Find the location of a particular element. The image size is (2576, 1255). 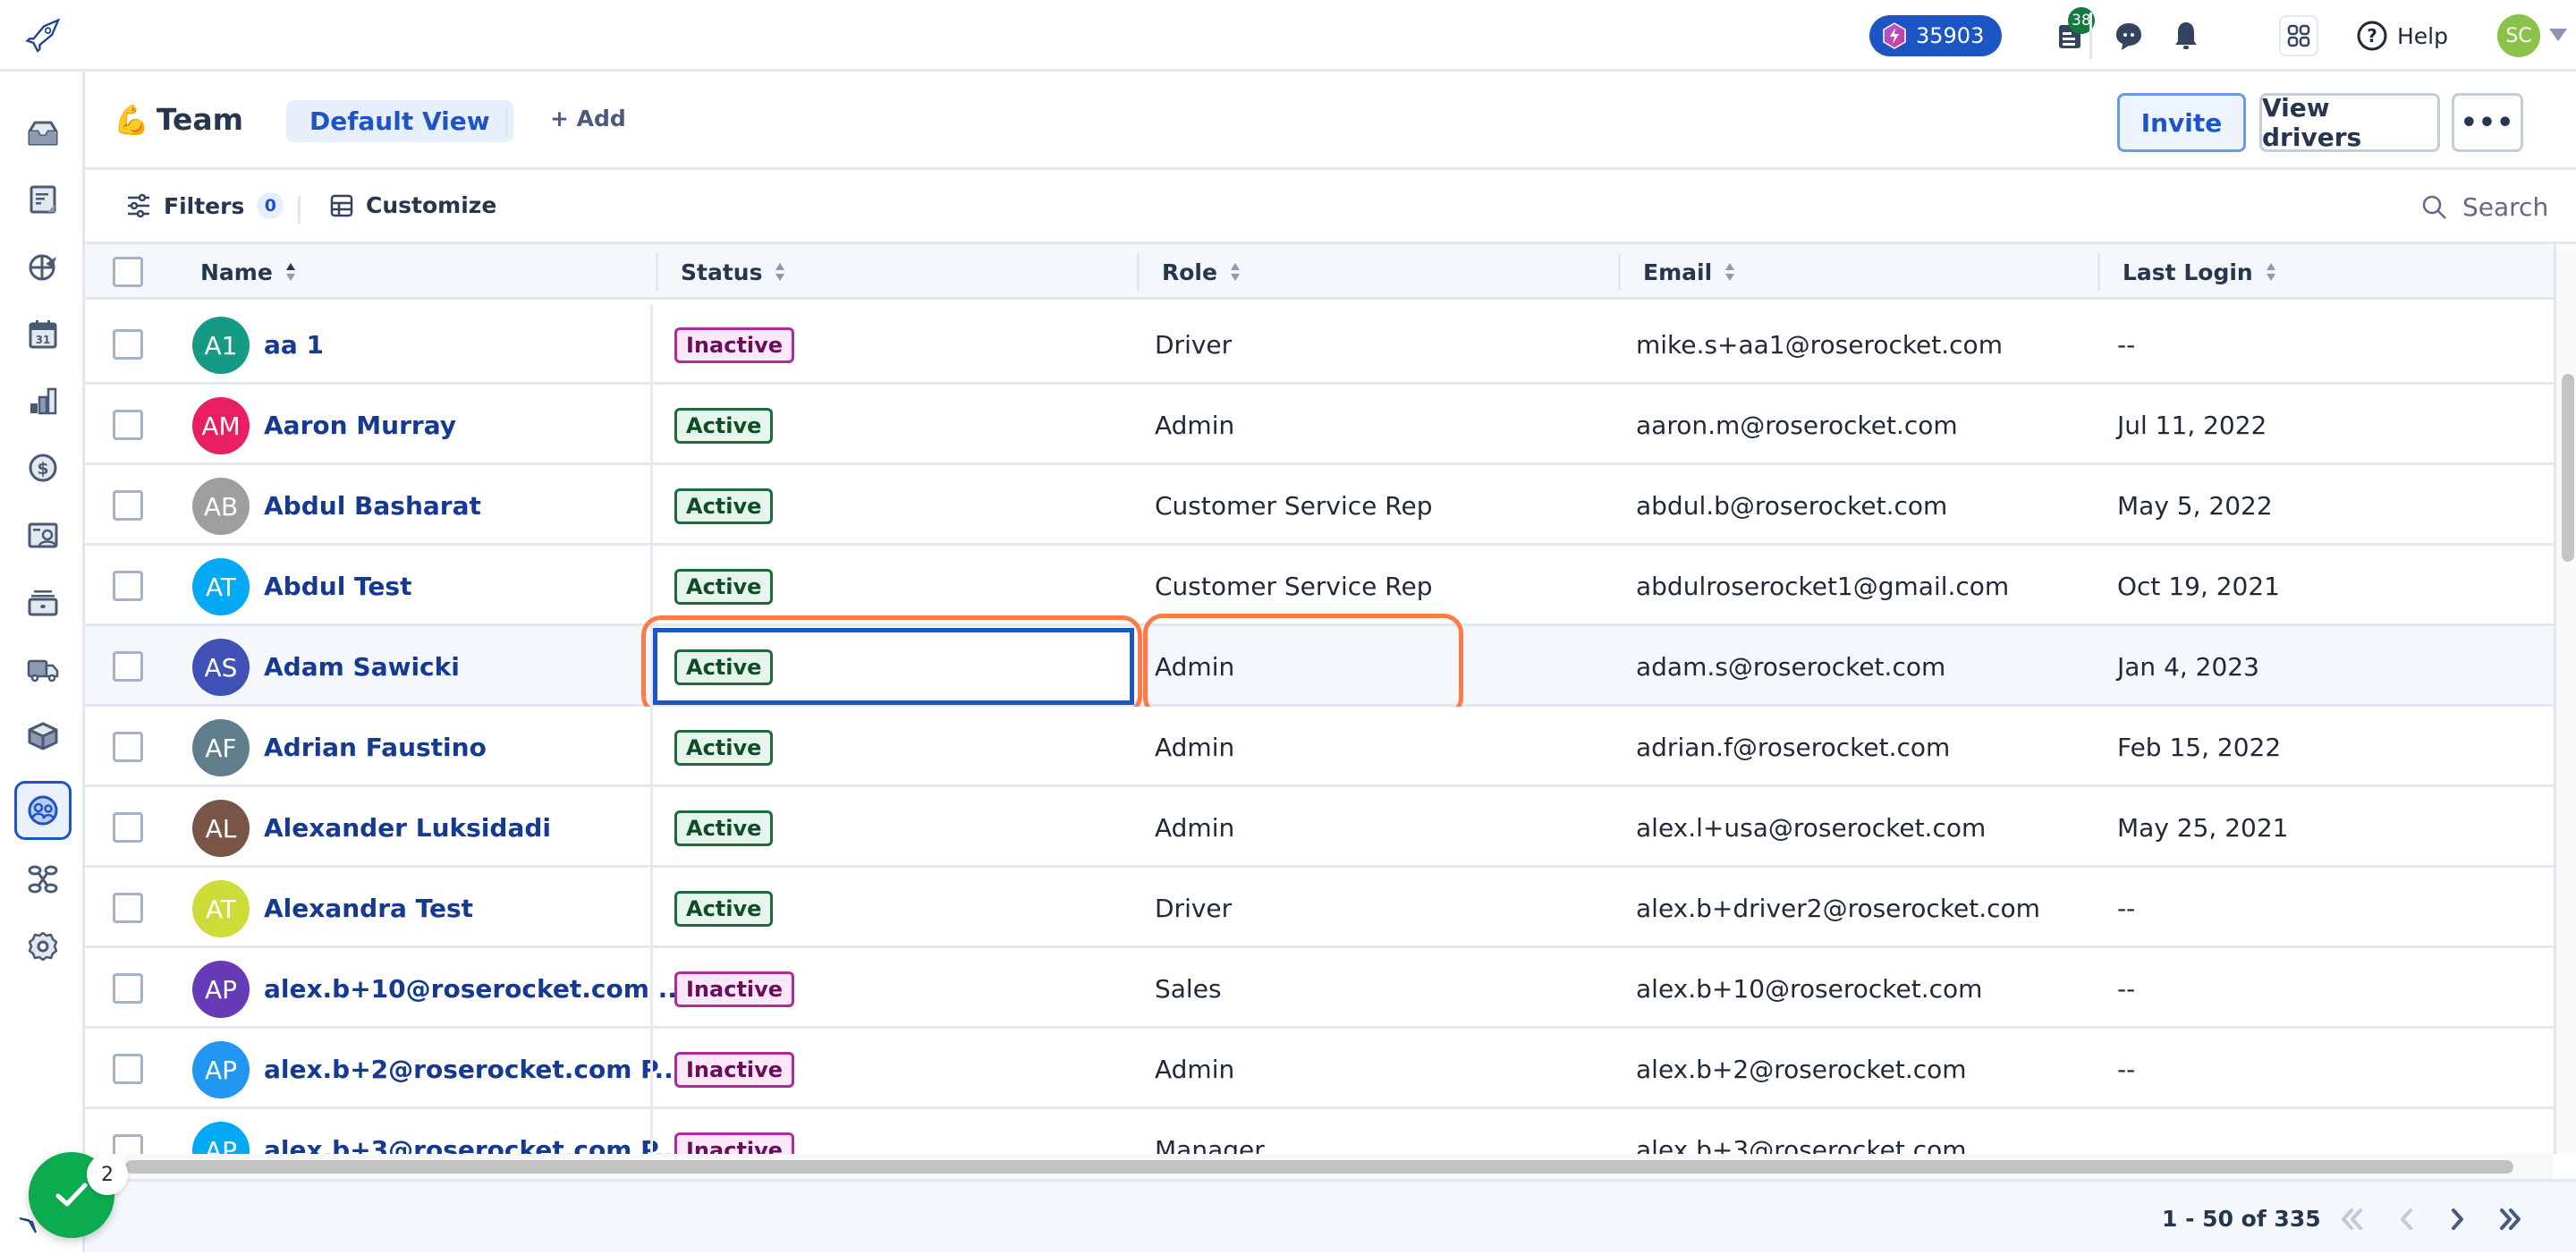

column-header-status: Status is located at coordinates (720, 272).